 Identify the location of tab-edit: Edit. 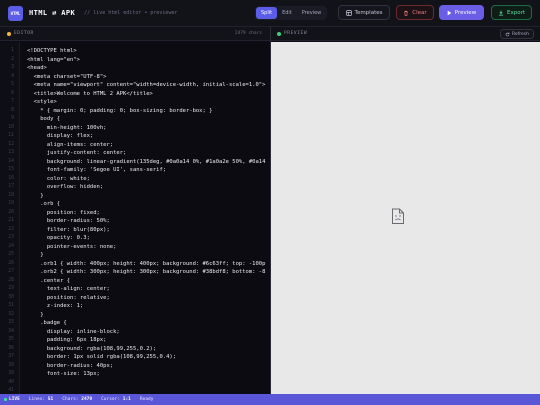
(287, 13).